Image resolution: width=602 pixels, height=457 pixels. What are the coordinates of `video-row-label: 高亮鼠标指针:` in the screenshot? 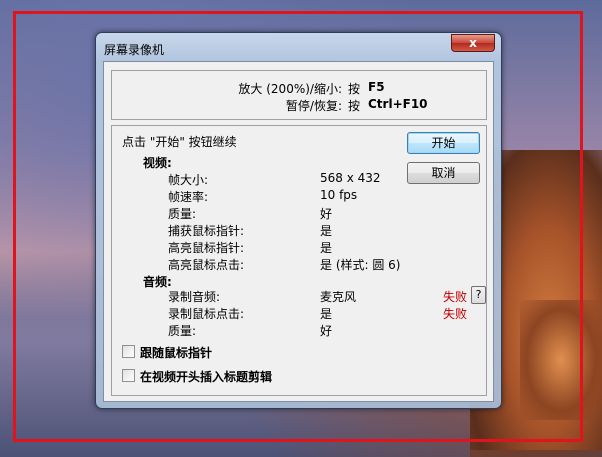 It's located at (206, 248).